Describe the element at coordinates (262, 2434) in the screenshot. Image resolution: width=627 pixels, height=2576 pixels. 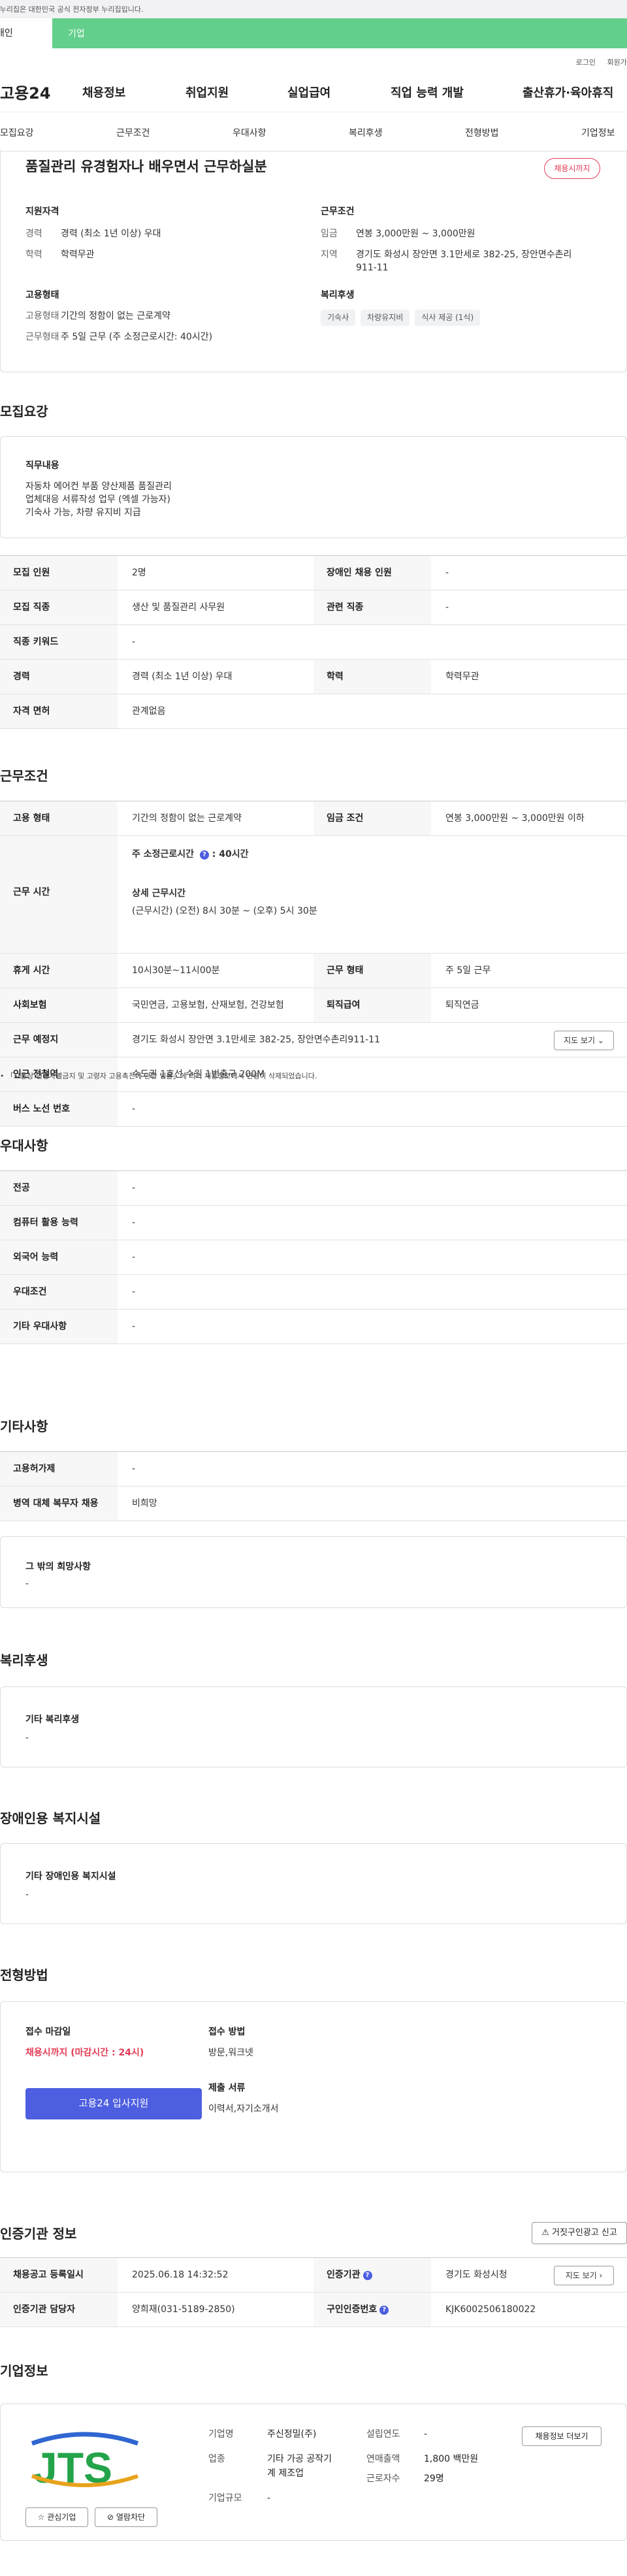
I see `company-name: 기업명 주신정밀(주)` at that location.